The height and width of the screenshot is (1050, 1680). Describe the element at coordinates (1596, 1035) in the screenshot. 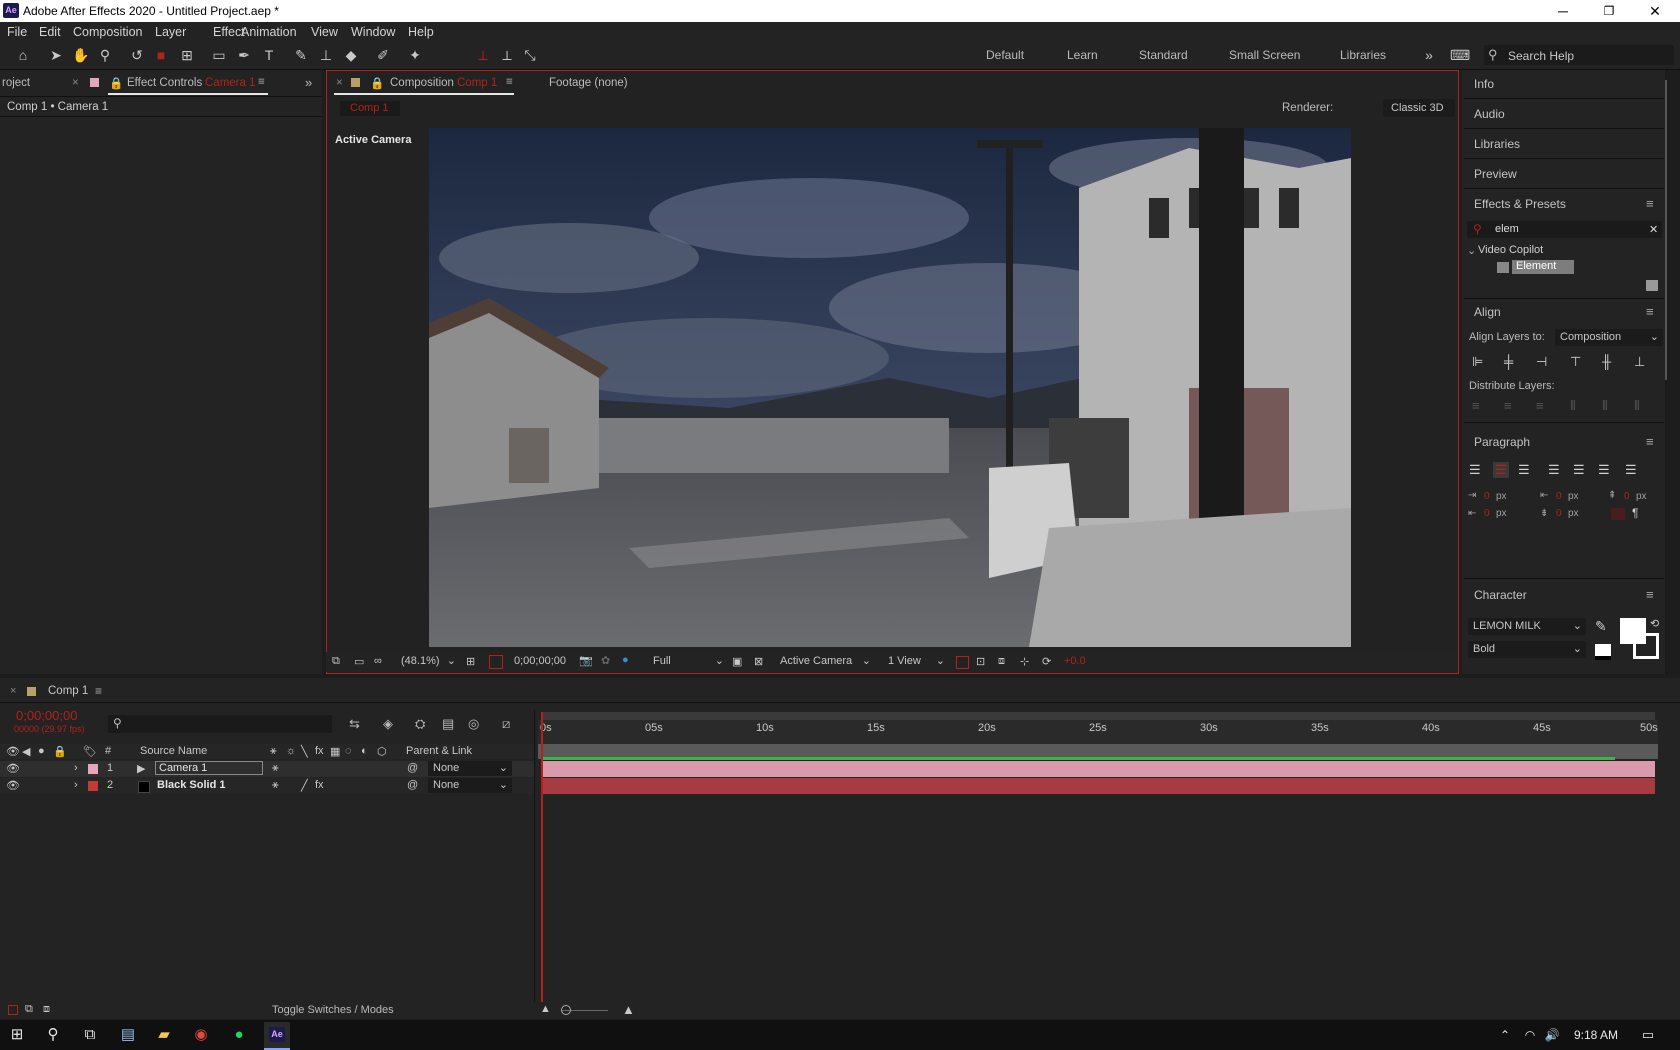

I see `taskbar-clock: 9:18 AM` at that location.